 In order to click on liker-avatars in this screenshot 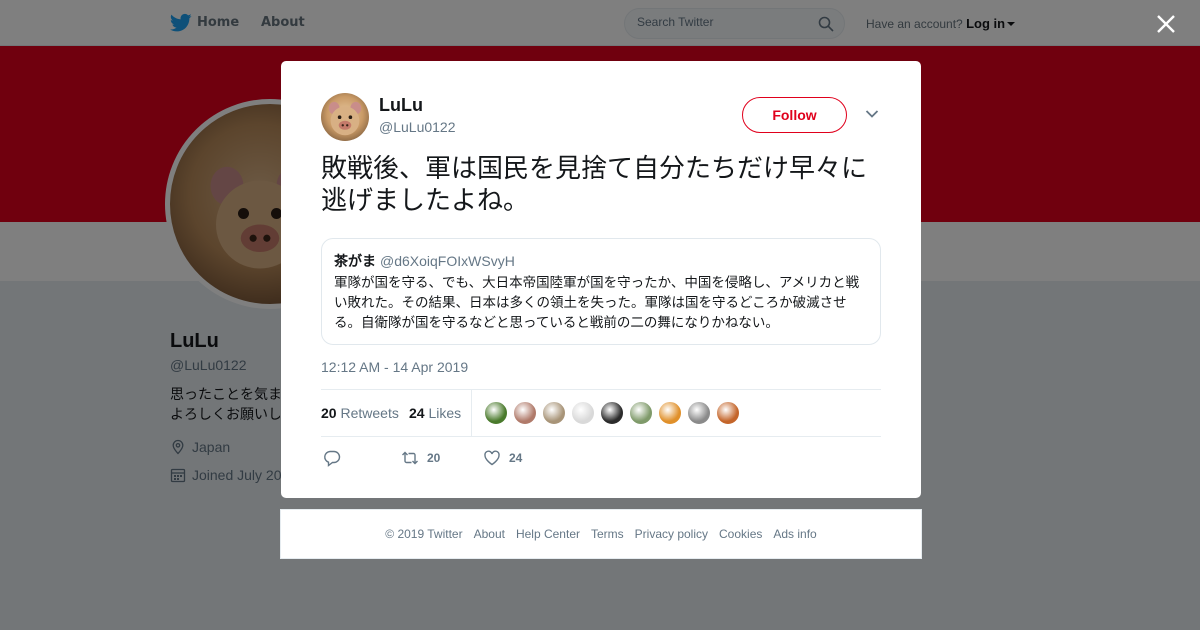, I will do `click(612, 413)`.